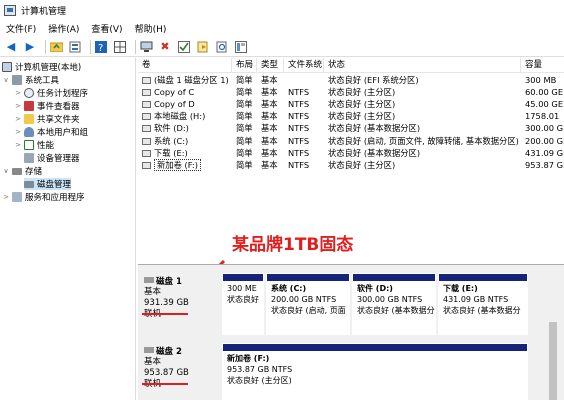  I want to click on help-icon: ?, so click(101, 47).